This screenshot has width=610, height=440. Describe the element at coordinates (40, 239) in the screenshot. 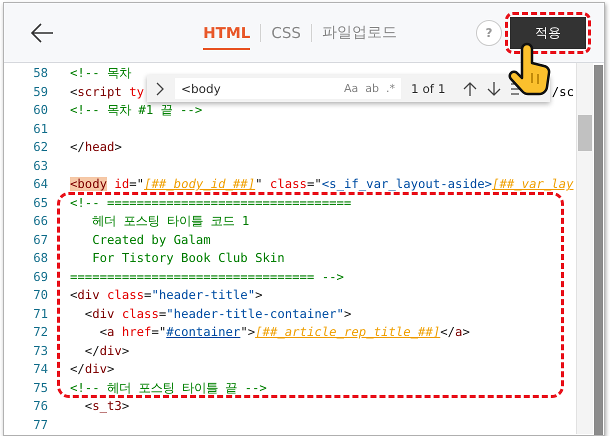

I see `line-number: 67` at that location.